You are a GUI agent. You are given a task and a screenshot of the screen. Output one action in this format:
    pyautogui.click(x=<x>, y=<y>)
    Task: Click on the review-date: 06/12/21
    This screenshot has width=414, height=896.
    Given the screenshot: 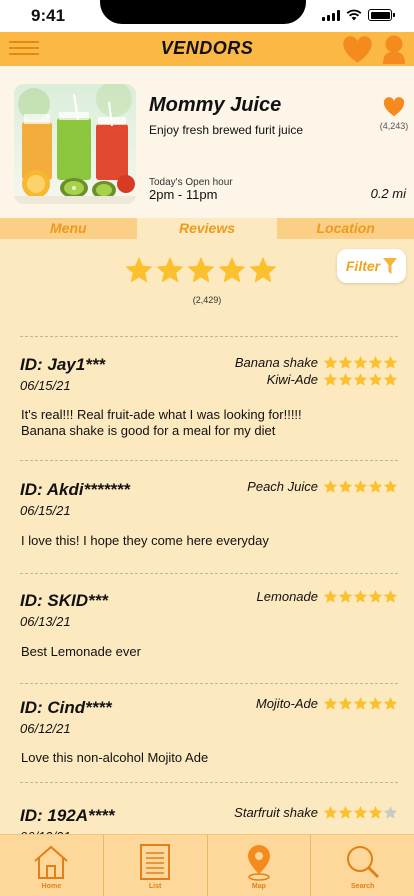 What is the action you would take?
    pyautogui.click(x=45, y=728)
    